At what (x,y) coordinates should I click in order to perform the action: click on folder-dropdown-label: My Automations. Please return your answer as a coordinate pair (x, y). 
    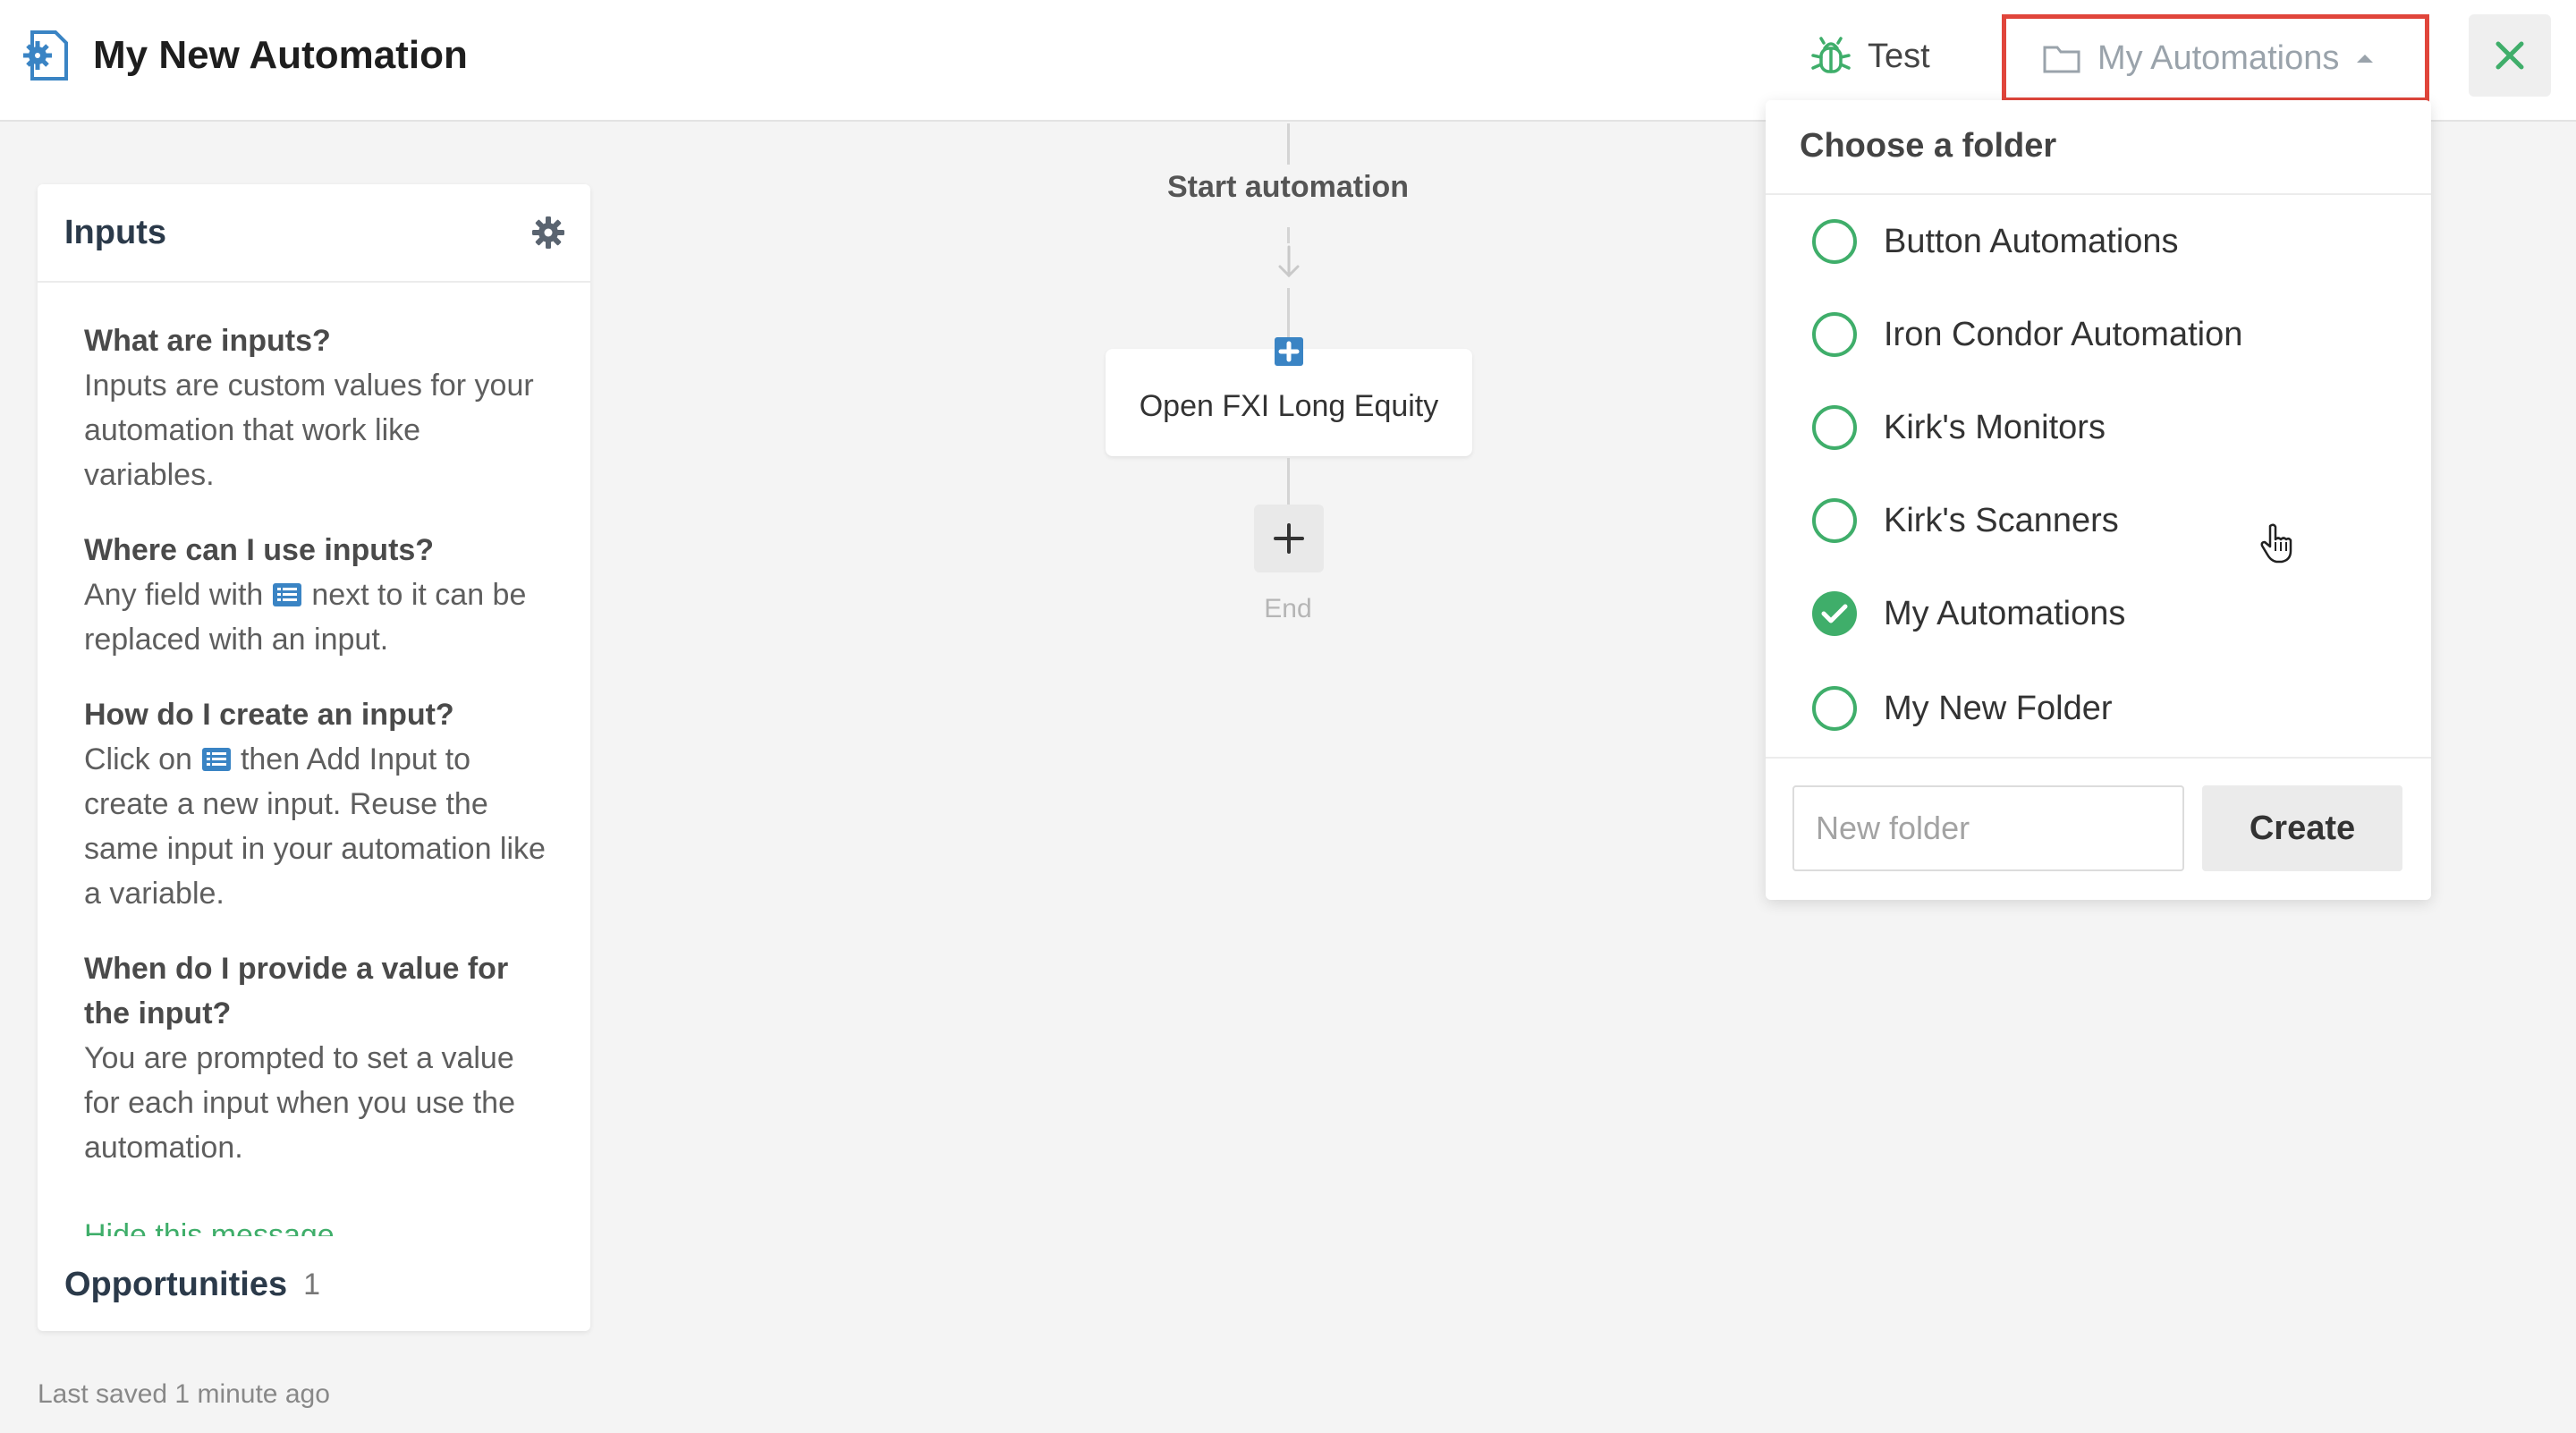
    Looking at the image, I should click on (2218, 57).